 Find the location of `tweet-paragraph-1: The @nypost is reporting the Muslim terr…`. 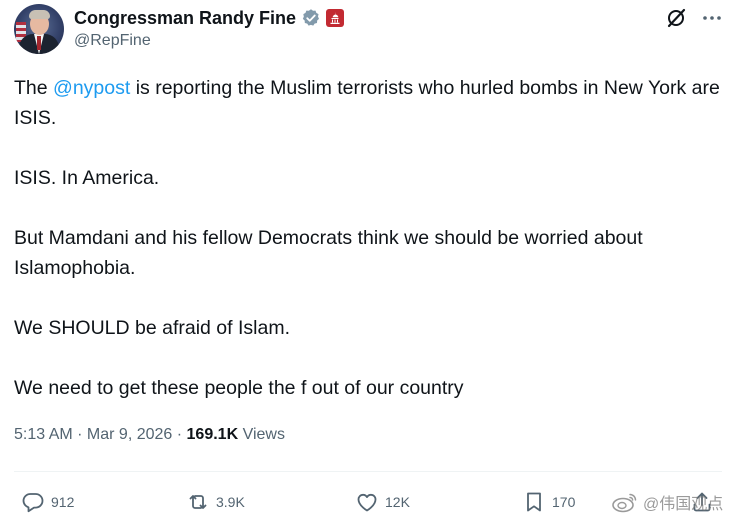

tweet-paragraph-1: The @nypost is reporting the Muslim terr… is located at coordinates (374, 103).